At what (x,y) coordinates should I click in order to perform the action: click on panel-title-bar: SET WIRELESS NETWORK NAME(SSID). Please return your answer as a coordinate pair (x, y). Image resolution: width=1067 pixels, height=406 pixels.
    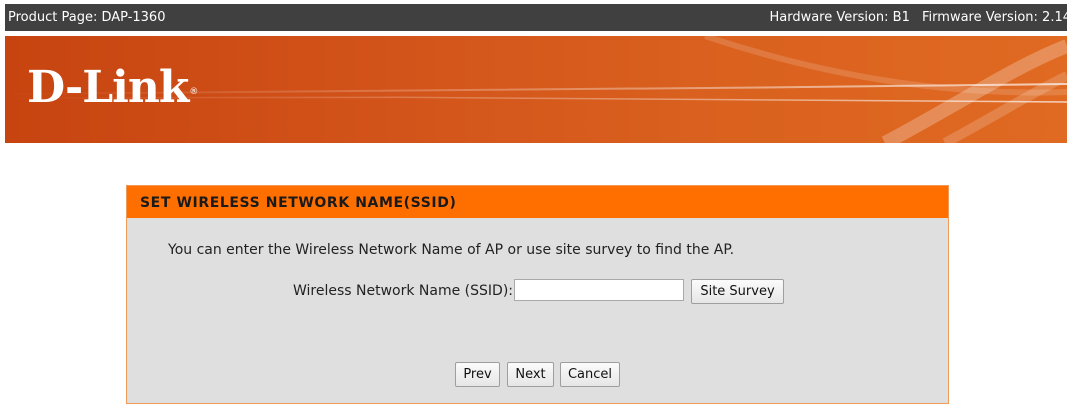
    Looking at the image, I should click on (537, 202).